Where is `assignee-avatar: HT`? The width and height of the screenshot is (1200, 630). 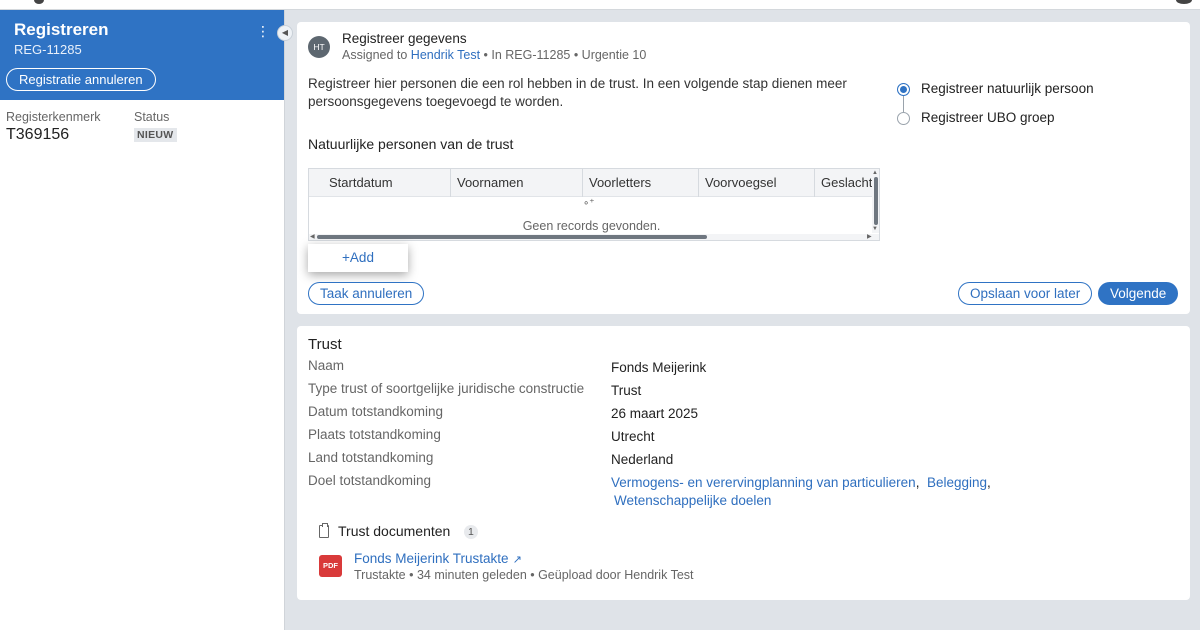 assignee-avatar: HT is located at coordinates (319, 47).